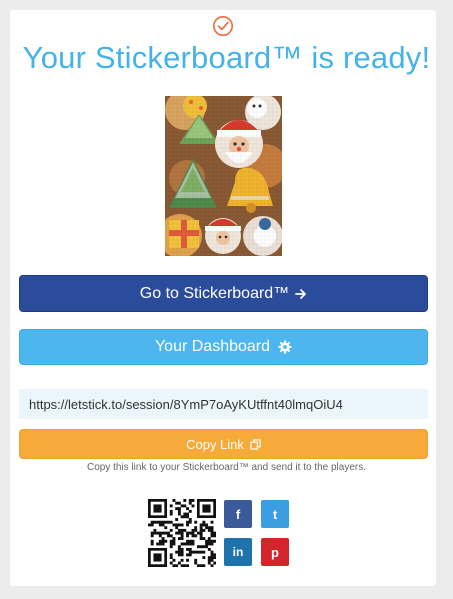 The image size is (453, 599). Describe the element at coordinates (226, 57) in the screenshot. I see `page-title: Your Stickerboard™ is ready!` at that location.